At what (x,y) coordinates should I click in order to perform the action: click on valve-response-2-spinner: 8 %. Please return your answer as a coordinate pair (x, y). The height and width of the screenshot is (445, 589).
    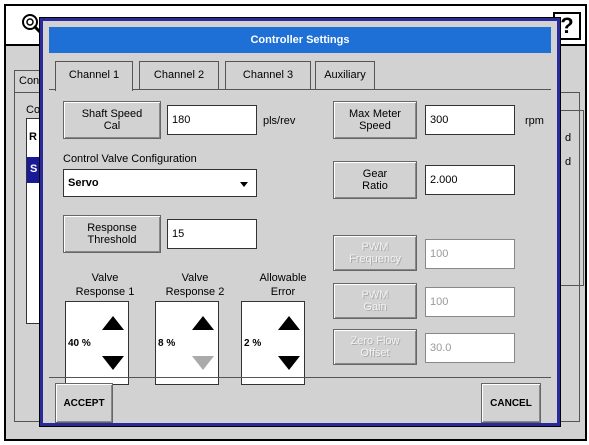
    Looking at the image, I should click on (187, 343).